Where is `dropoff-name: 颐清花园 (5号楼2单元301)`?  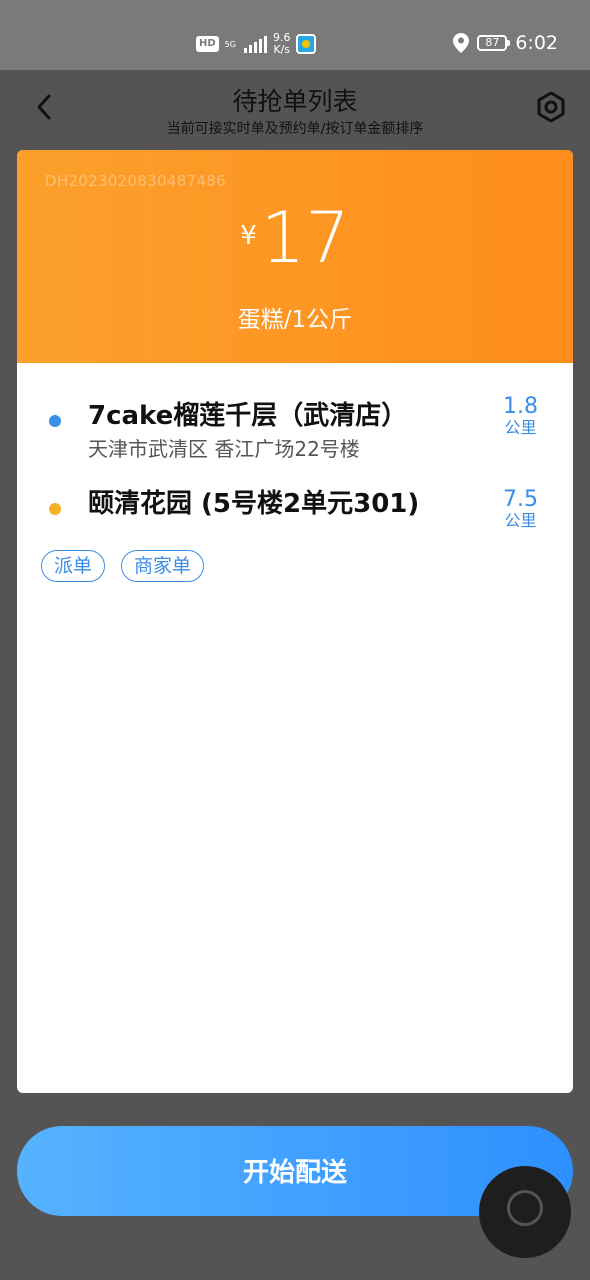 dropoff-name: 颐清花园 (5号楼2单元301) is located at coordinates (254, 504).